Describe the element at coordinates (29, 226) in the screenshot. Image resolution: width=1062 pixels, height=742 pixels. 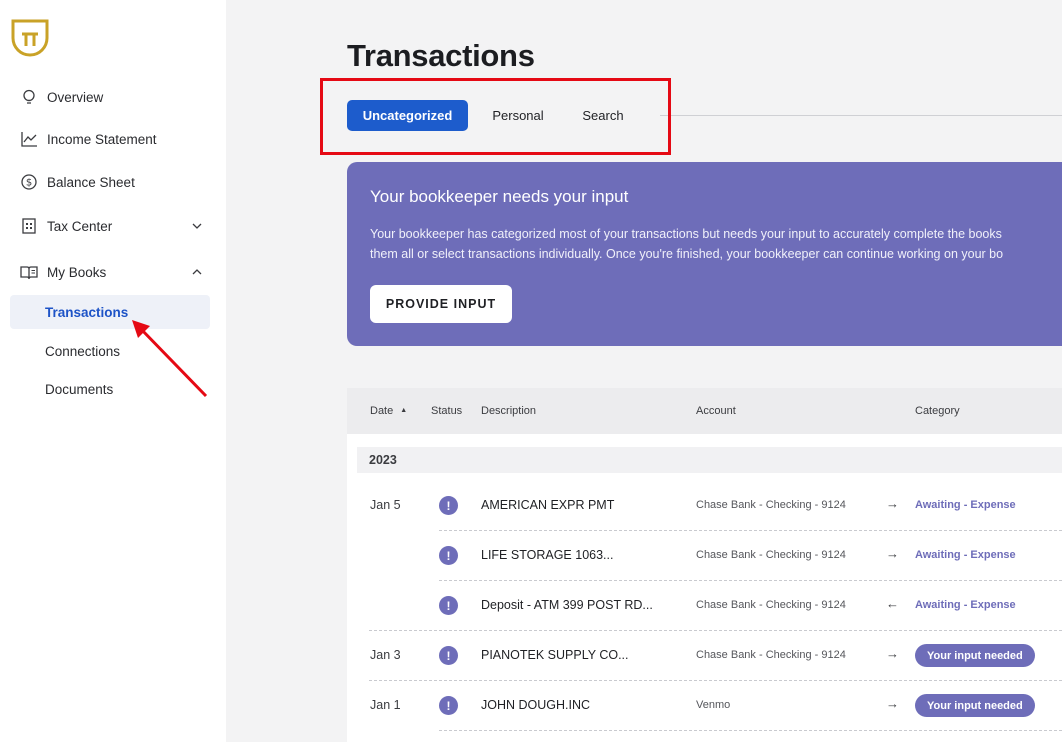
I see `calculator-icon` at that location.